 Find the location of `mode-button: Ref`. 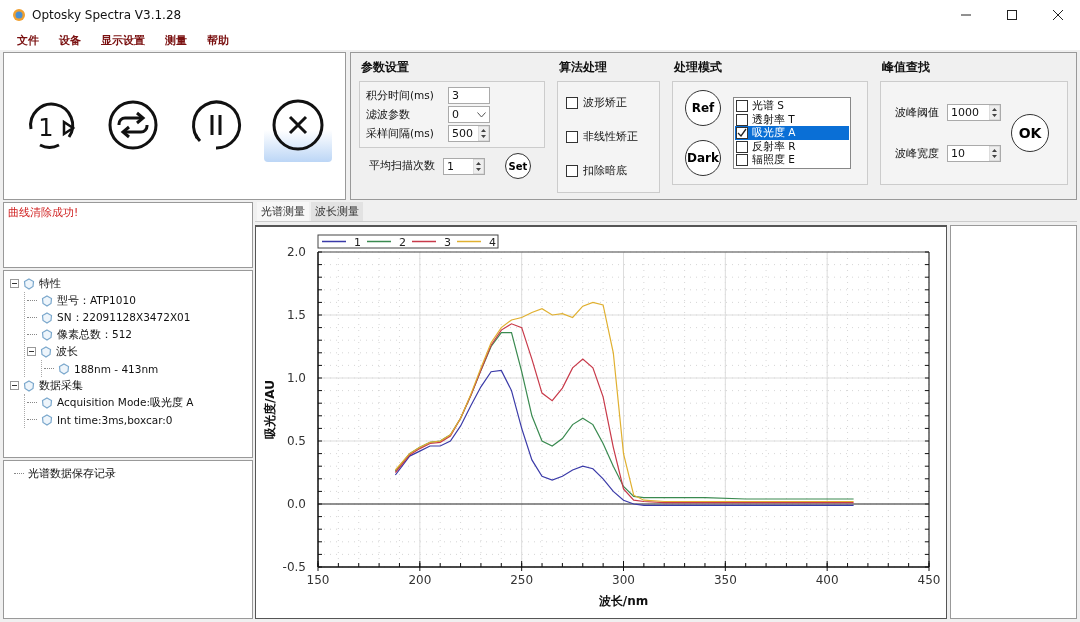

mode-button: Ref is located at coordinates (703, 108).